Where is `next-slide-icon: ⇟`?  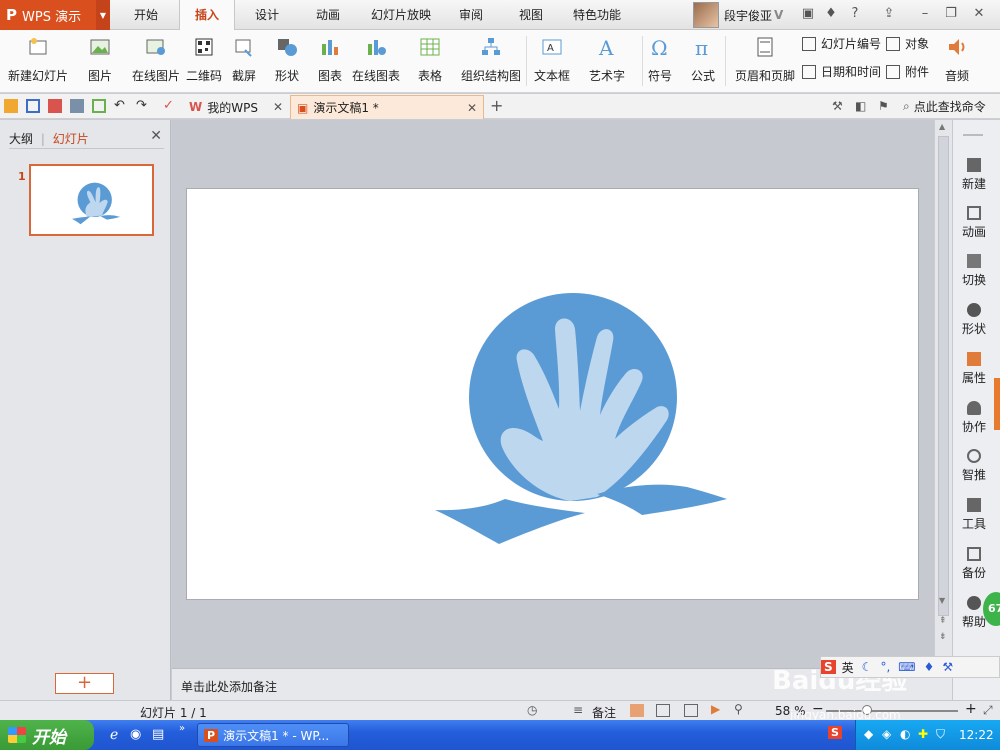 next-slide-icon: ⇟ is located at coordinates (943, 637).